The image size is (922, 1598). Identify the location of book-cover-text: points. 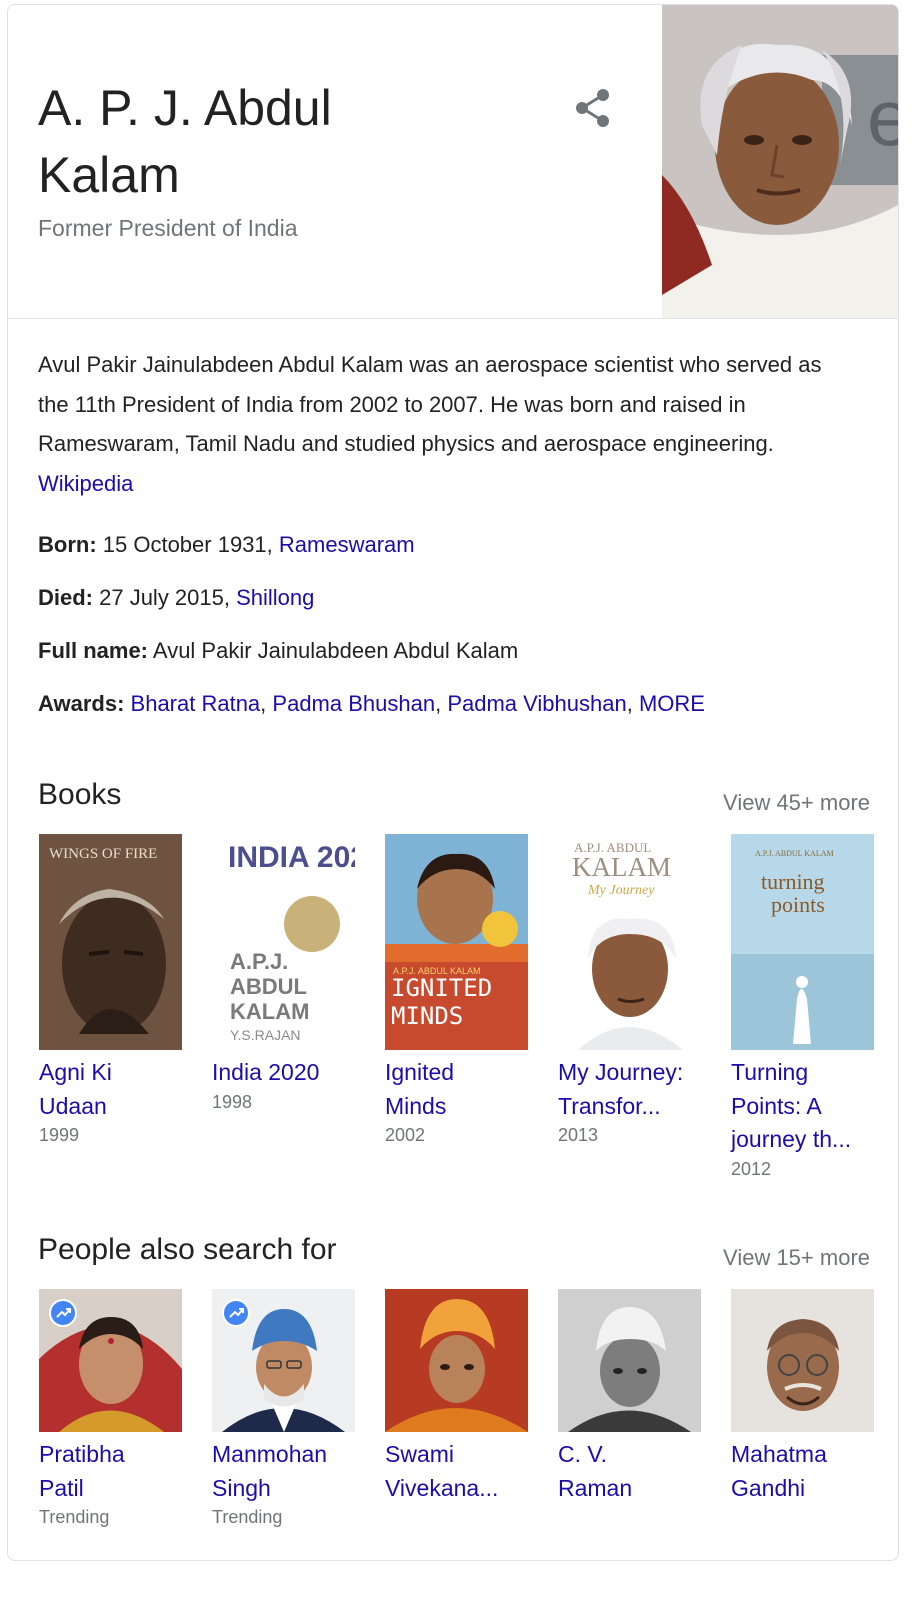
(798, 904).